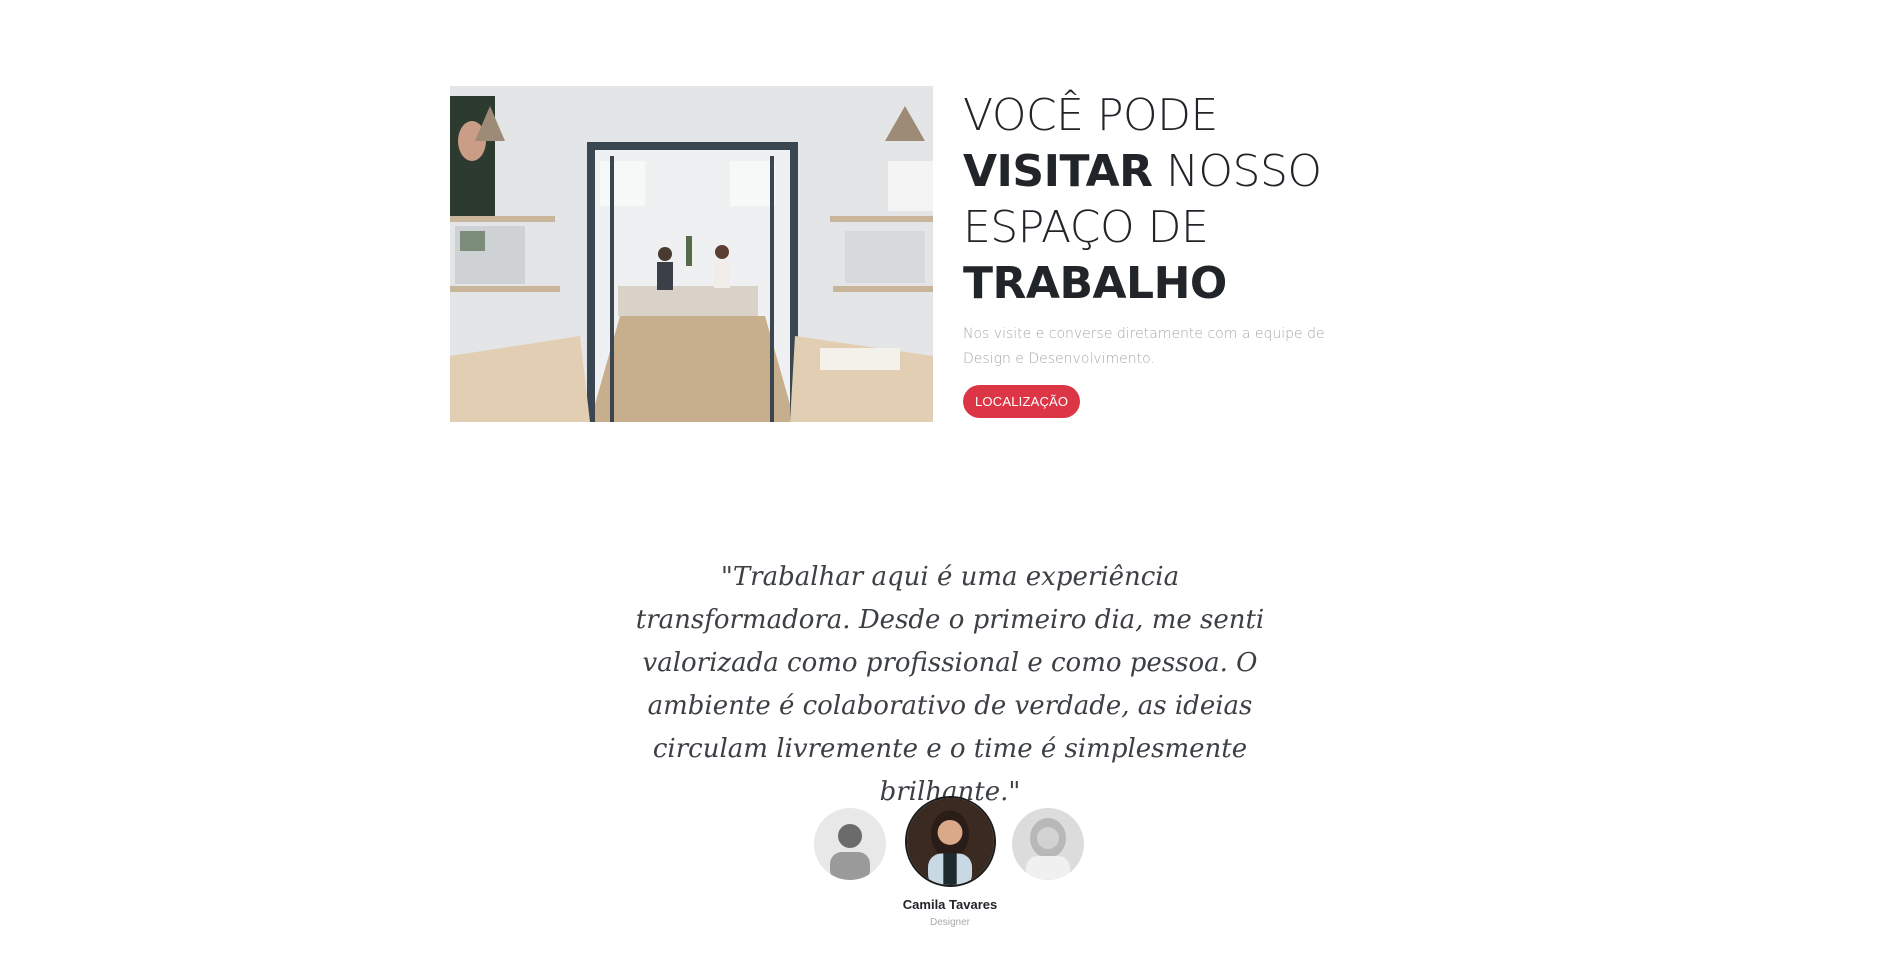 Image resolution: width=1897 pixels, height=956 pixels. I want to click on title-line-3: ESPAÇO DE, so click(1086, 227).